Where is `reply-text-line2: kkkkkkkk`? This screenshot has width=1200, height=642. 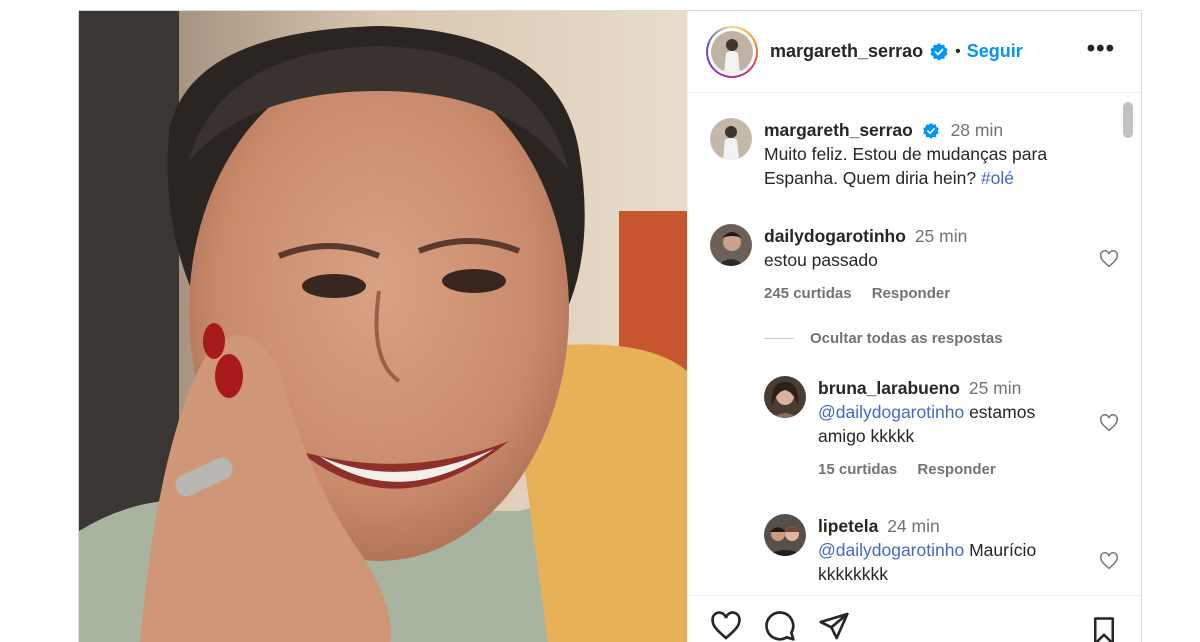
reply-text-line2: kkkkkkkk is located at coordinates (853, 574).